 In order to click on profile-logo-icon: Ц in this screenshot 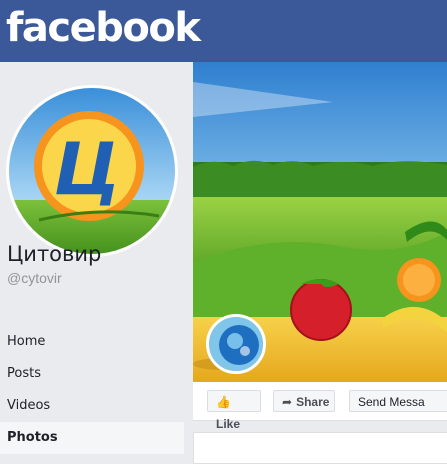, I will do `click(92, 171)`.